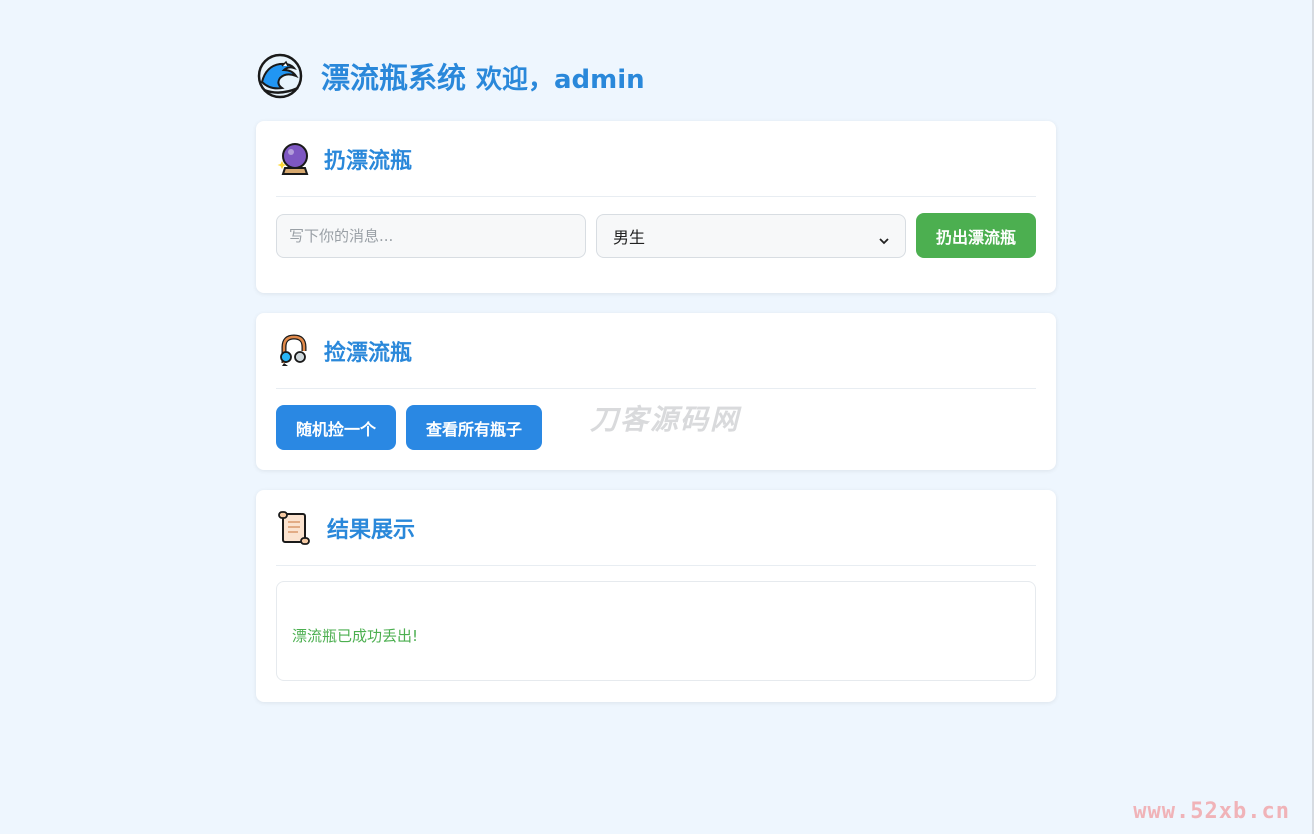  What do you see at coordinates (656, 391) in the screenshot?
I see `pick-bottle-card: 捡漂流瓶 随机捡一个 查看所有瓶子 刀客源码网` at bounding box center [656, 391].